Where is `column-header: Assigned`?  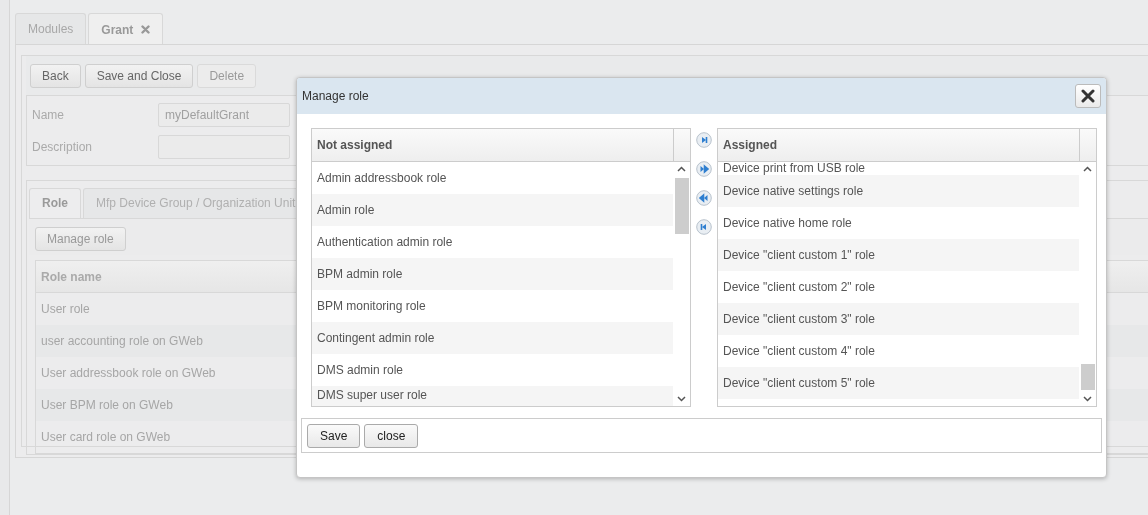 column-header: Assigned is located at coordinates (899, 145).